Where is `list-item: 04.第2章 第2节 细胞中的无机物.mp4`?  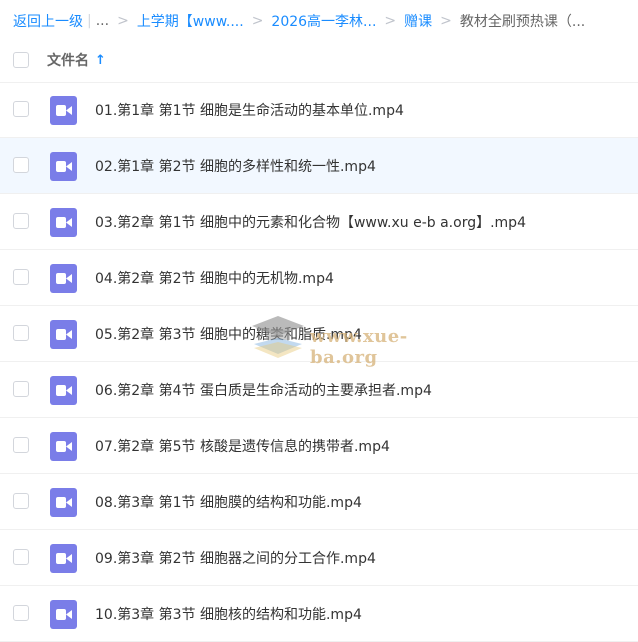
list-item: 04.第2章 第2节 细胞中的无机物.mp4 is located at coordinates (319, 278).